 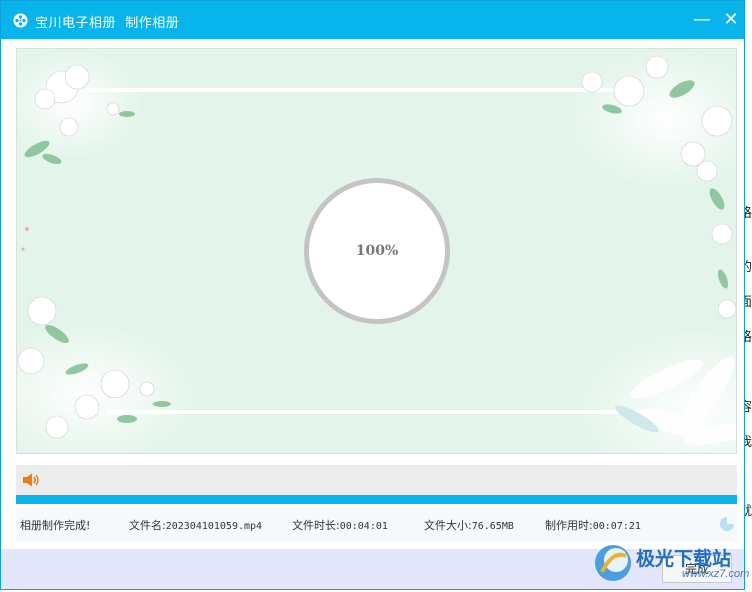 What do you see at coordinates (613, 563) in the screenshot?
I see `watermark-logo-icon` at bounding box center [613, 563].